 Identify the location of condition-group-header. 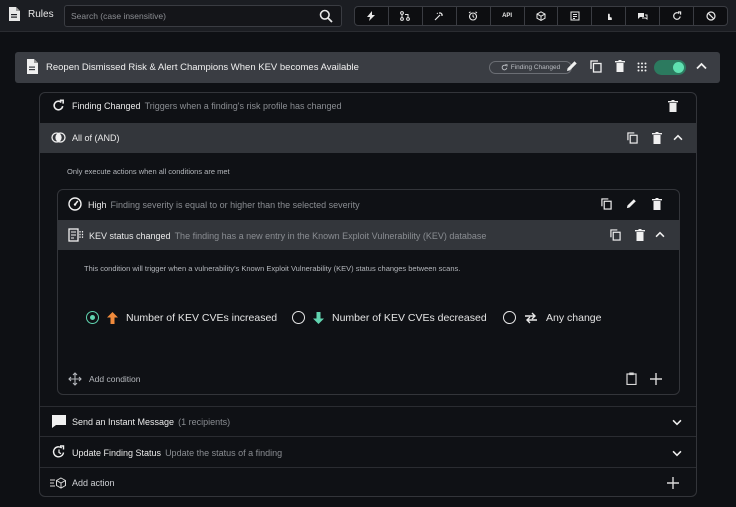
(368, 138).